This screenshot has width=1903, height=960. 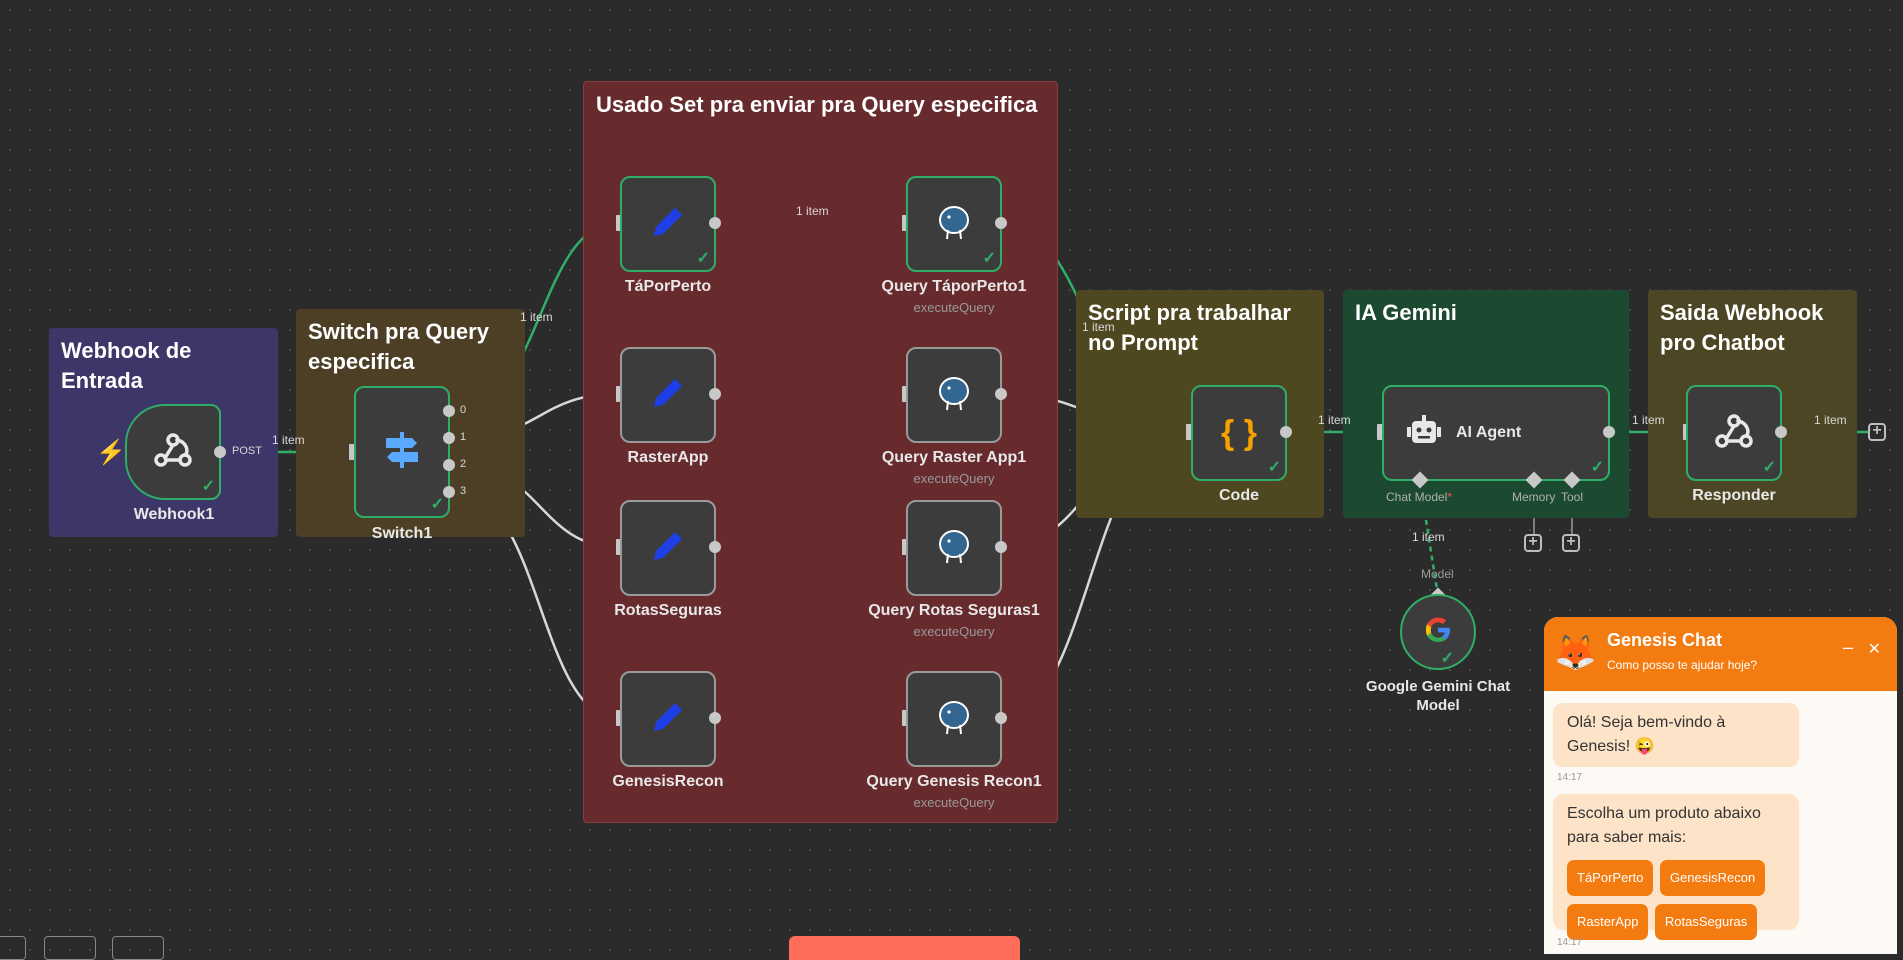 I want to click on node-label: RasterApp, so click(x=668, y=457).